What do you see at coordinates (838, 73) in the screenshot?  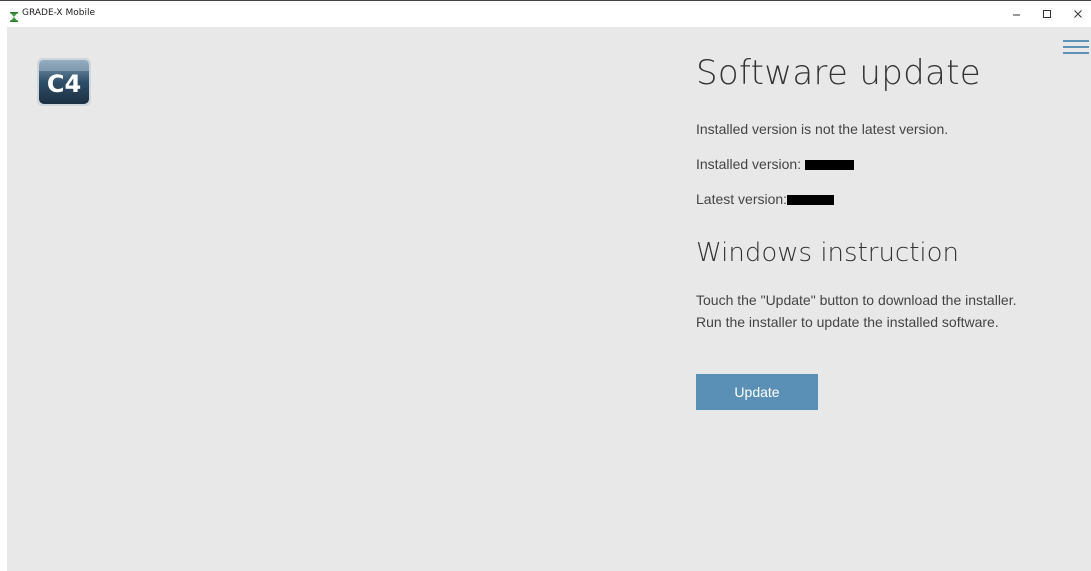 I see `software-update-heading: Software update` at bounding box center [838, 73].